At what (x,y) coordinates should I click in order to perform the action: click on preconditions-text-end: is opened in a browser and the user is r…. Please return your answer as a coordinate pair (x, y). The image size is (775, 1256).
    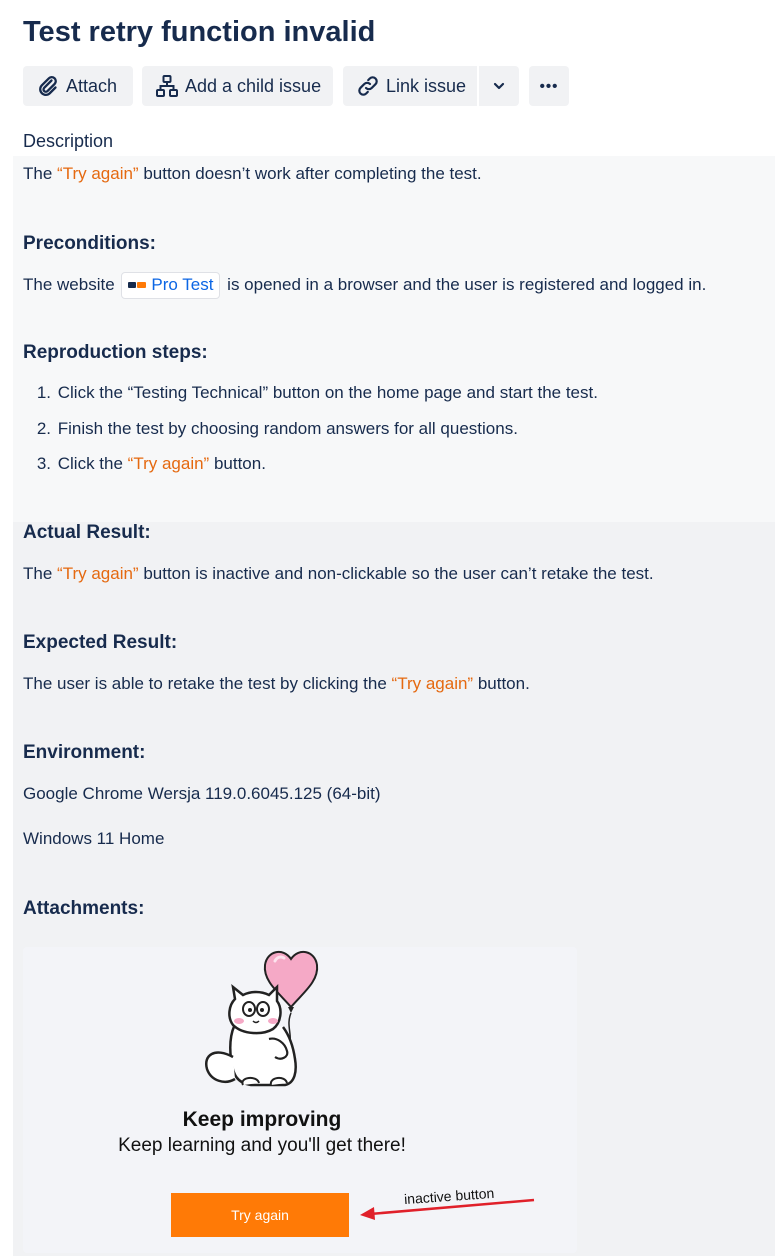
    Looking at the image, I should click on (464, 284).